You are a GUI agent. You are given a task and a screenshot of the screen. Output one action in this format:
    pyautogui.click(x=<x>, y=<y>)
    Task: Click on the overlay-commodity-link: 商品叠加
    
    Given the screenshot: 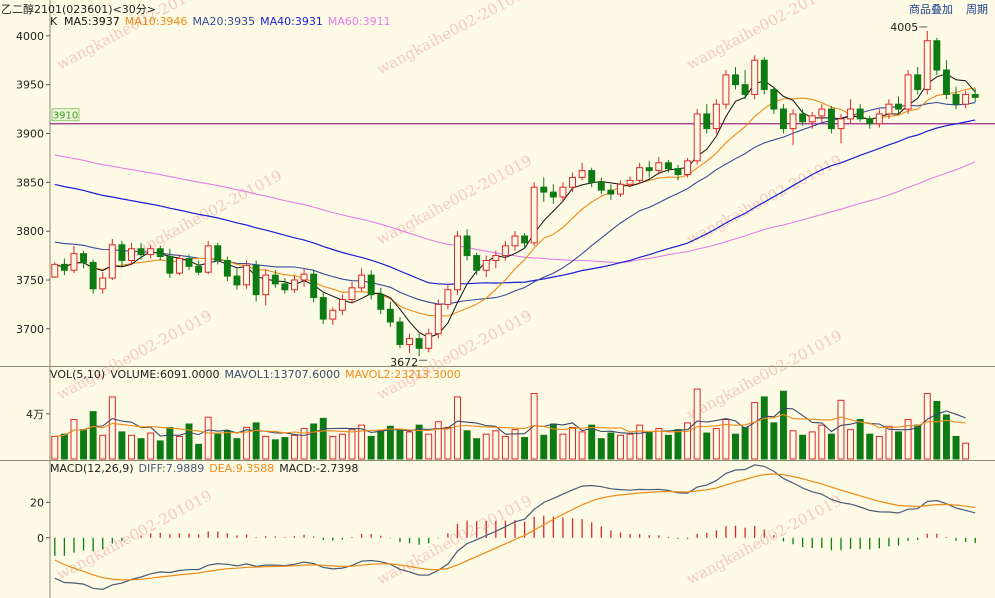 What is the action you would take?
    pyautogui.click(x=931, y=9)
    